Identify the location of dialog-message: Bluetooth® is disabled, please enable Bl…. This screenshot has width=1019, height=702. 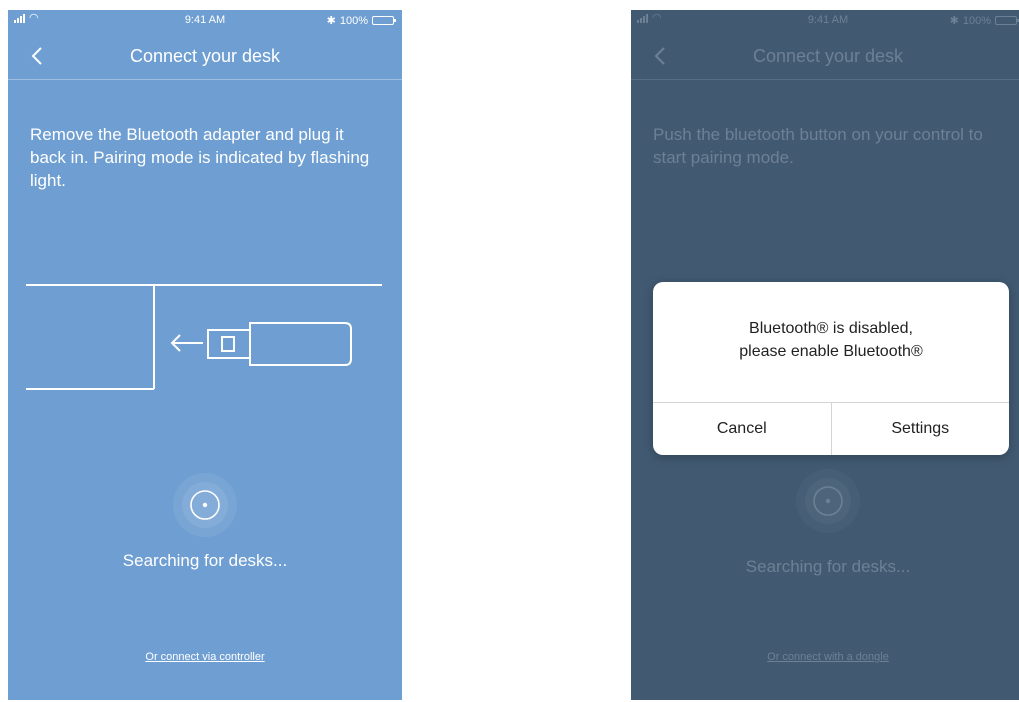
(831, 340).